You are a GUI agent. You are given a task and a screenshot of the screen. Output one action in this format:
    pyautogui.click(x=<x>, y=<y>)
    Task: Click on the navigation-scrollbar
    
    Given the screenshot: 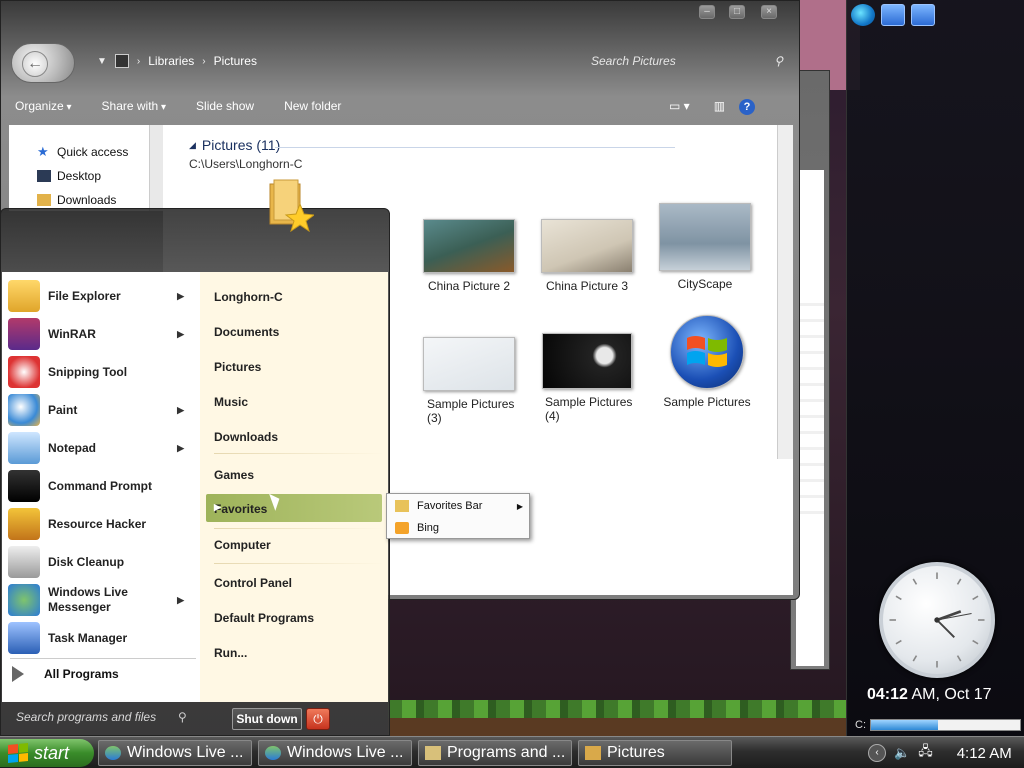 What is the action you would take?
    pyautogui.click(x=156, y=168)
    